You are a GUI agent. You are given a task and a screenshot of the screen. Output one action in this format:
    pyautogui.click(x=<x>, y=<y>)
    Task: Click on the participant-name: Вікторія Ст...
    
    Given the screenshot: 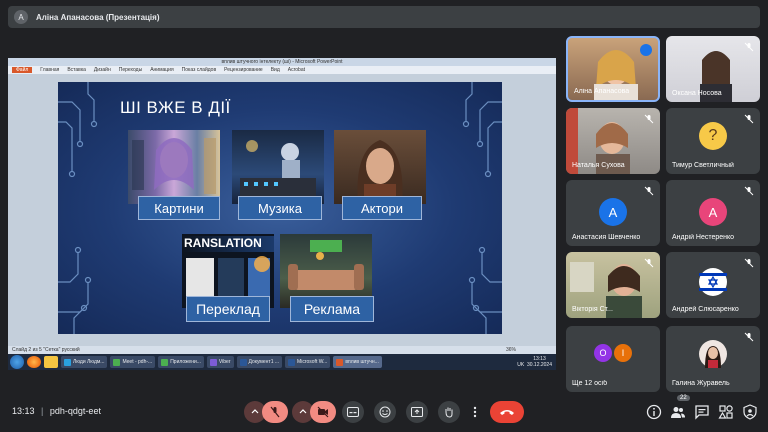 What is the action you would take?
    pyautogui.click(x=592, y=309)
    